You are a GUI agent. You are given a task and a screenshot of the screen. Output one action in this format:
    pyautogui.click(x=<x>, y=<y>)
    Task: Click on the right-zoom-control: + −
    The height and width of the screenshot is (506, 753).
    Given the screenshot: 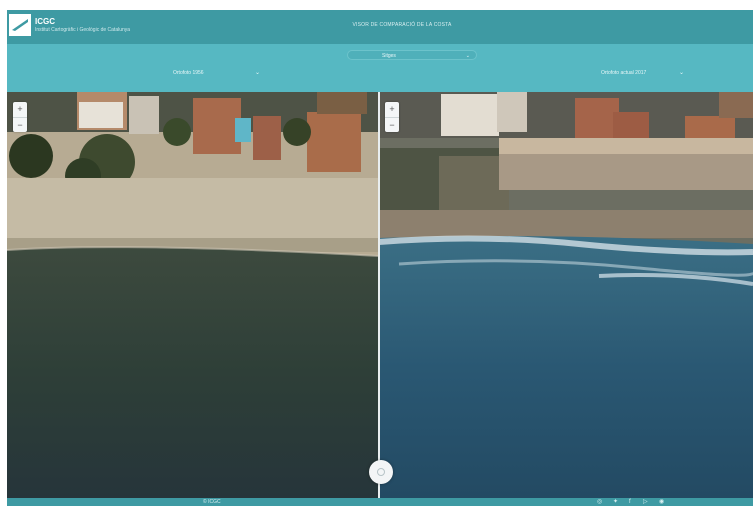 What is the action you would take?
    pyautogui.click(x=392, y=117)
    